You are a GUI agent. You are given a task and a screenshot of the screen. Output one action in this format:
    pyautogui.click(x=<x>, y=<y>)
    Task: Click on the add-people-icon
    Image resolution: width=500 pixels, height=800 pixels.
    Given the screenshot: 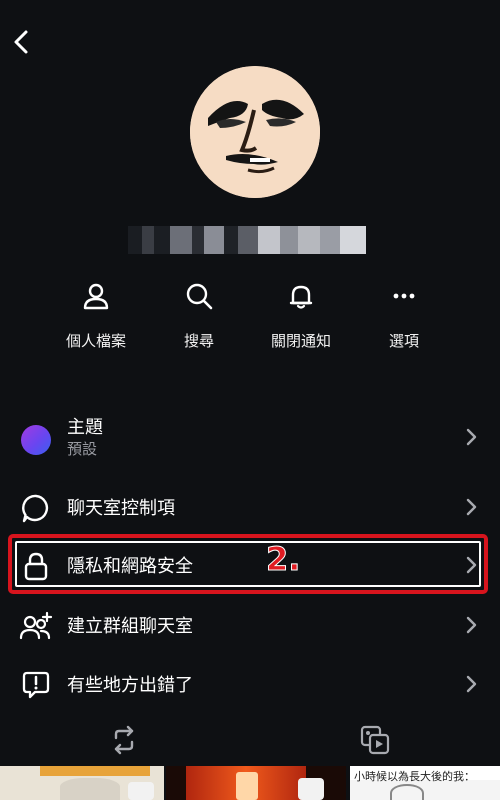 What is the action you would take?
    pyautogui.click(x=36, y=626)
    